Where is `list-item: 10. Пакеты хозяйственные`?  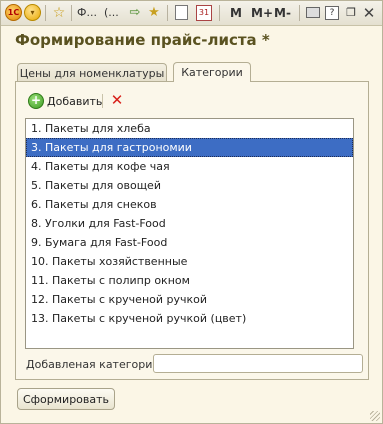
list-item: 10. Пакеты хозяйственные is located at coordinates (189, 261).